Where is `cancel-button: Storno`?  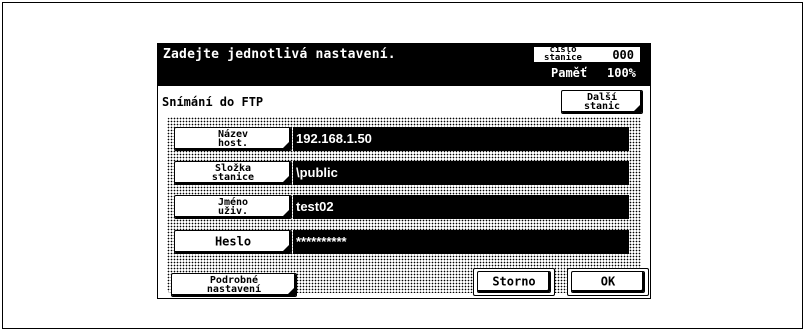
cancel-button: Storno is located at coordinates (514, 282).